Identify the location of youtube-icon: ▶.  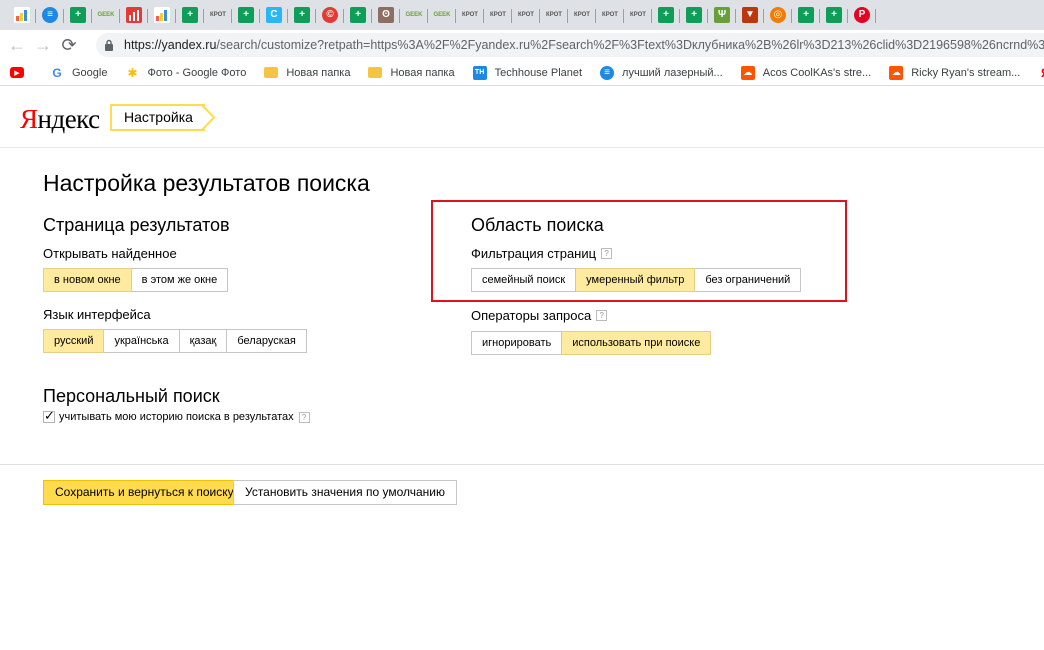
(17, 72).